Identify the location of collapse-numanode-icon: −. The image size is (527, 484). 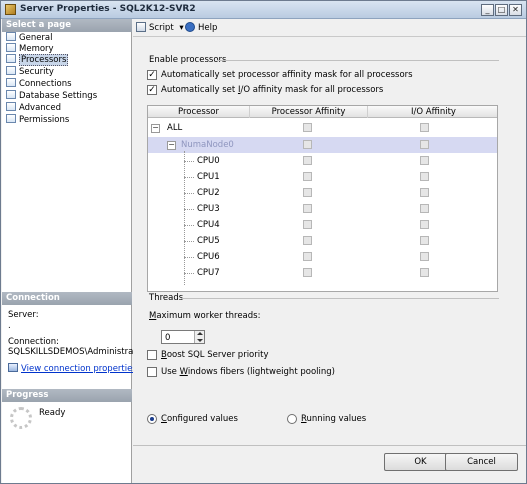
(171, 145).